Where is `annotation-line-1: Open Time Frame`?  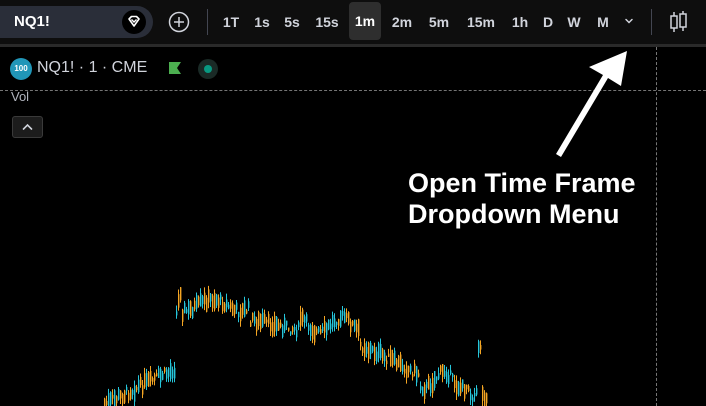
annotation-line-1: Open Time Frame is located at coordinates (522, 183).